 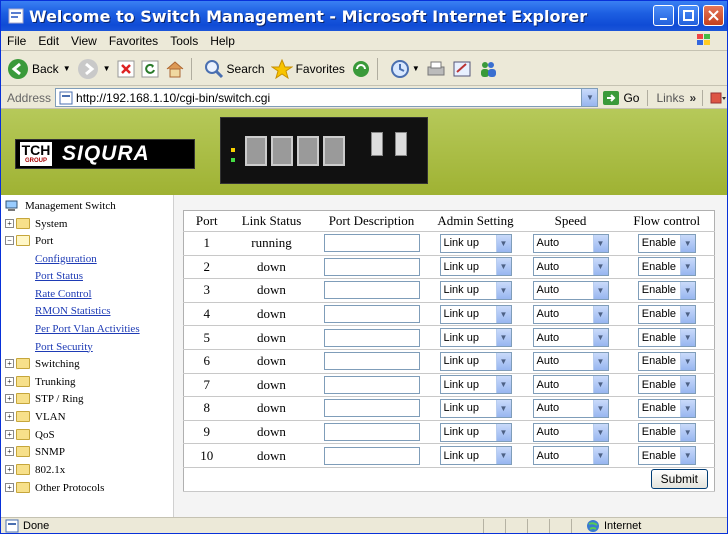 What do you see at coordinates (688, 15) in the screenshot?
I see `maximize-button` at bounding box center [688, 15].